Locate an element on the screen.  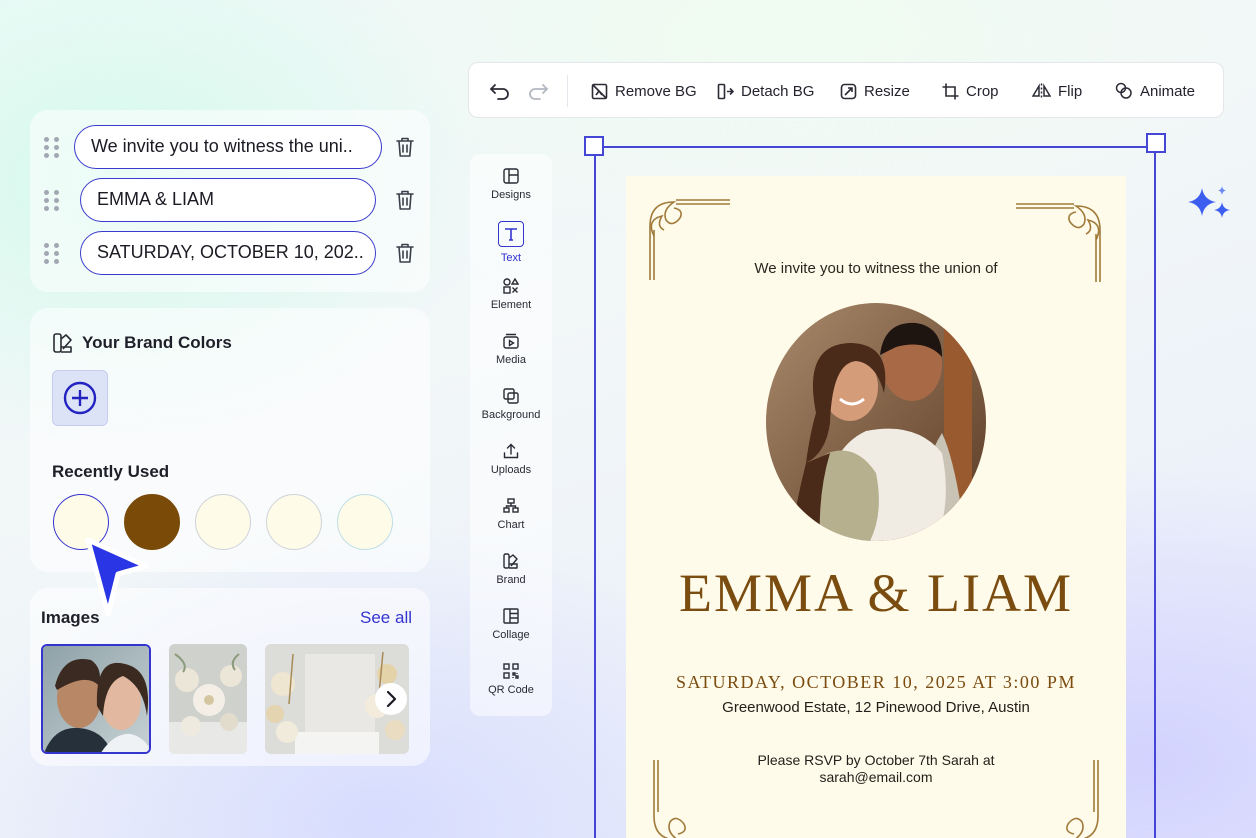
sidebar-item-background: Background is located at coordinates (511, 401).